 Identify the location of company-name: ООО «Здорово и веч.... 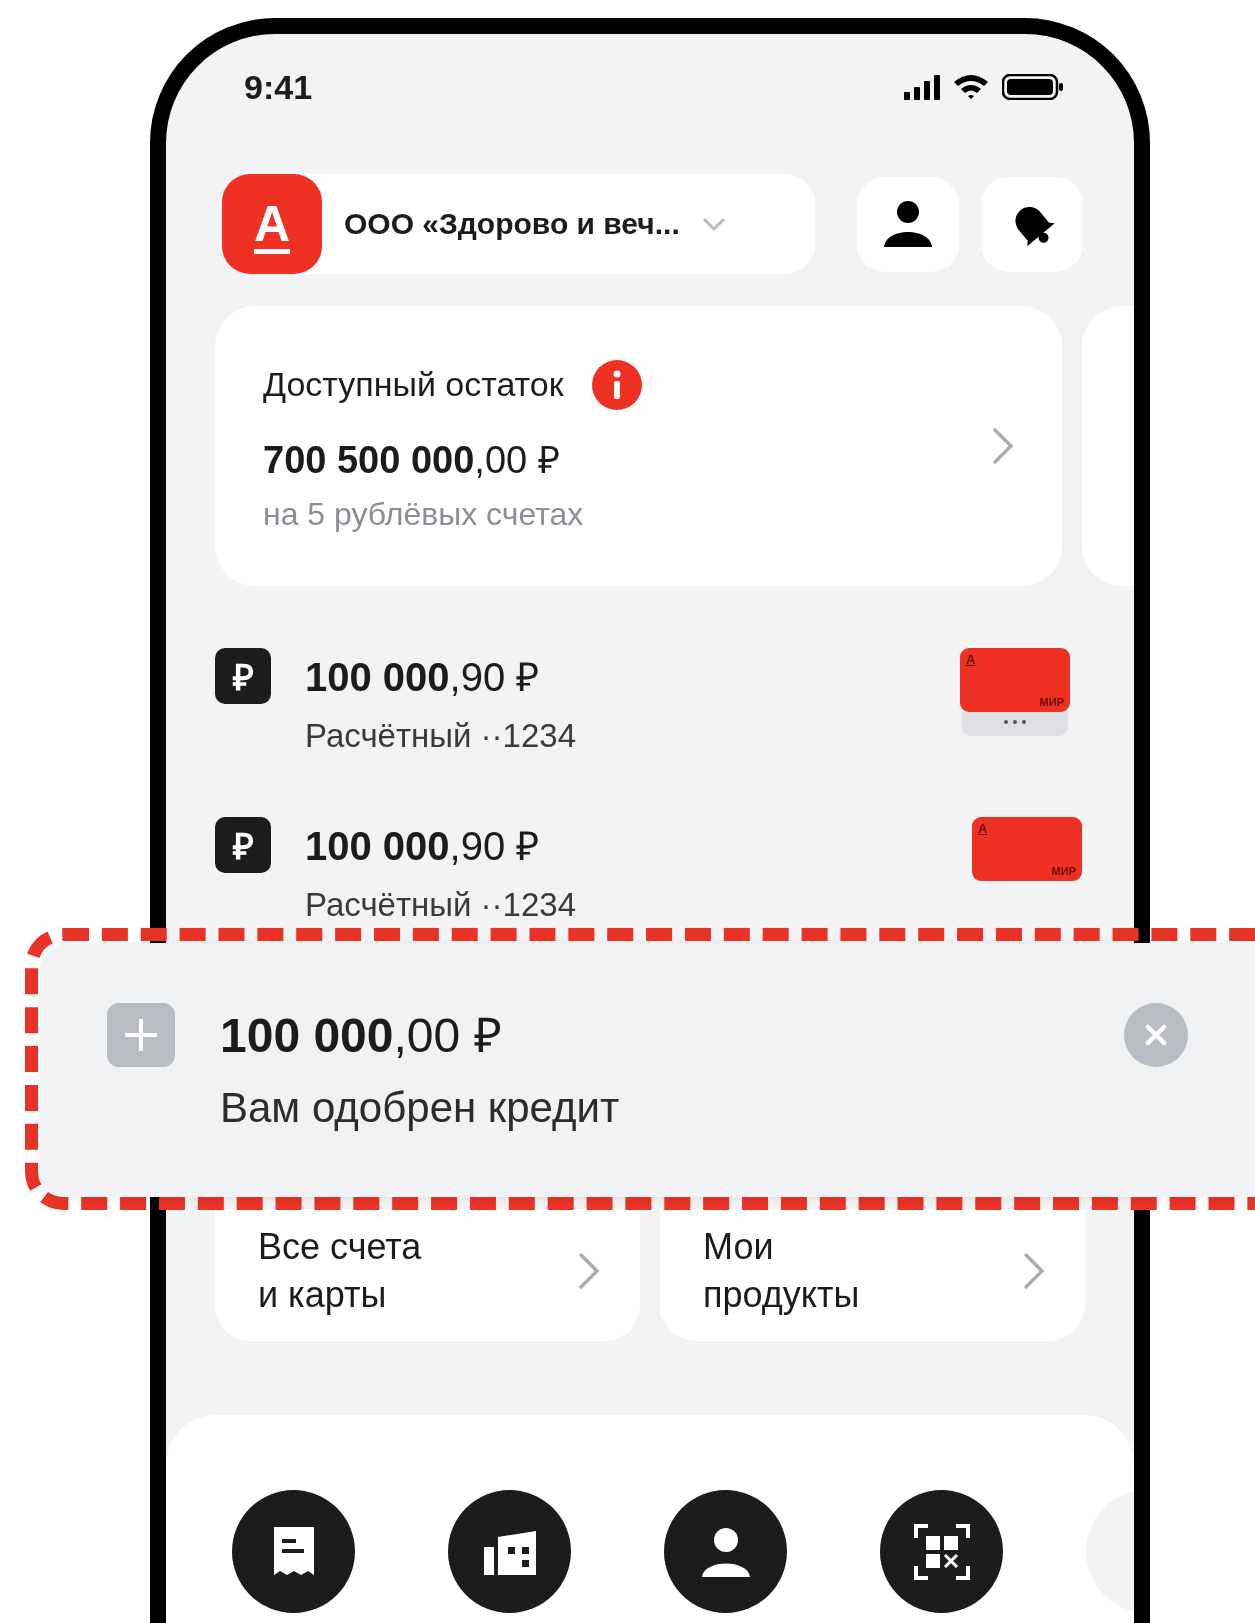
(512, 224).